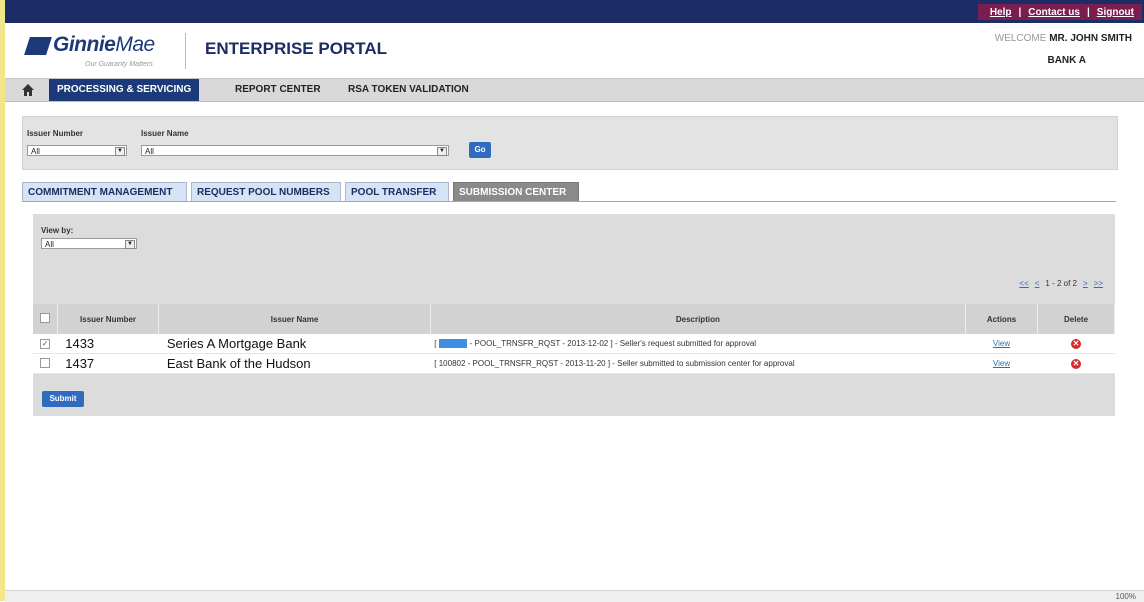 This screenshot has width=1144, height=602. I want to click on zoom-level: 100%, so click(1126, 596).